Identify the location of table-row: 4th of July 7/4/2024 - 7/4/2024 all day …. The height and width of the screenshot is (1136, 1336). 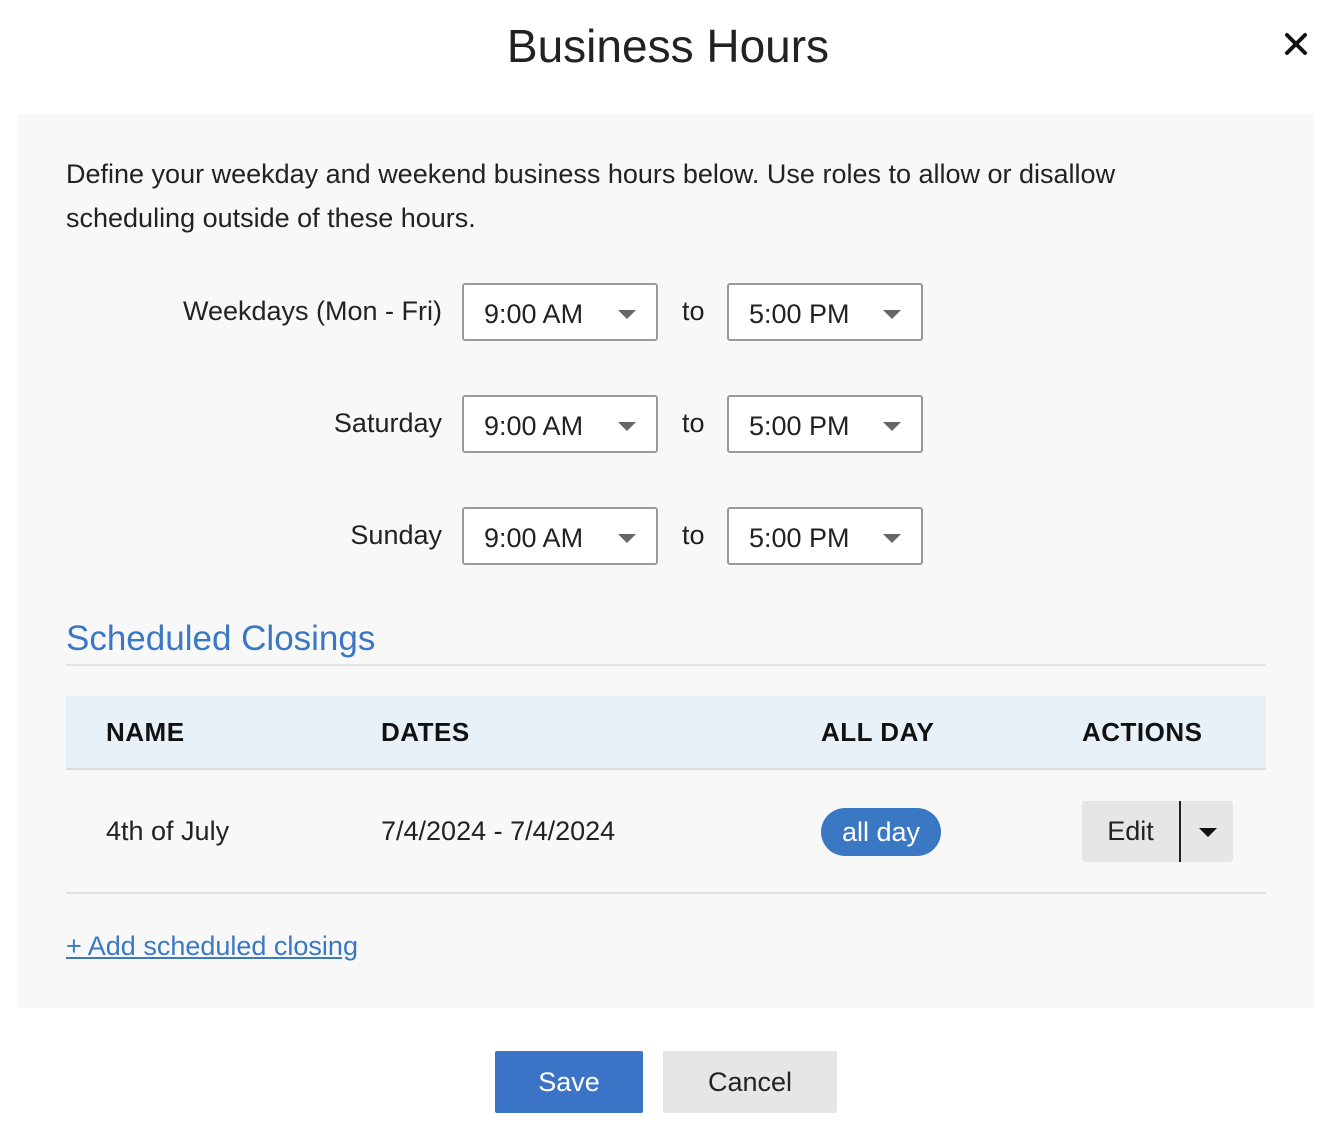
(666, 832).